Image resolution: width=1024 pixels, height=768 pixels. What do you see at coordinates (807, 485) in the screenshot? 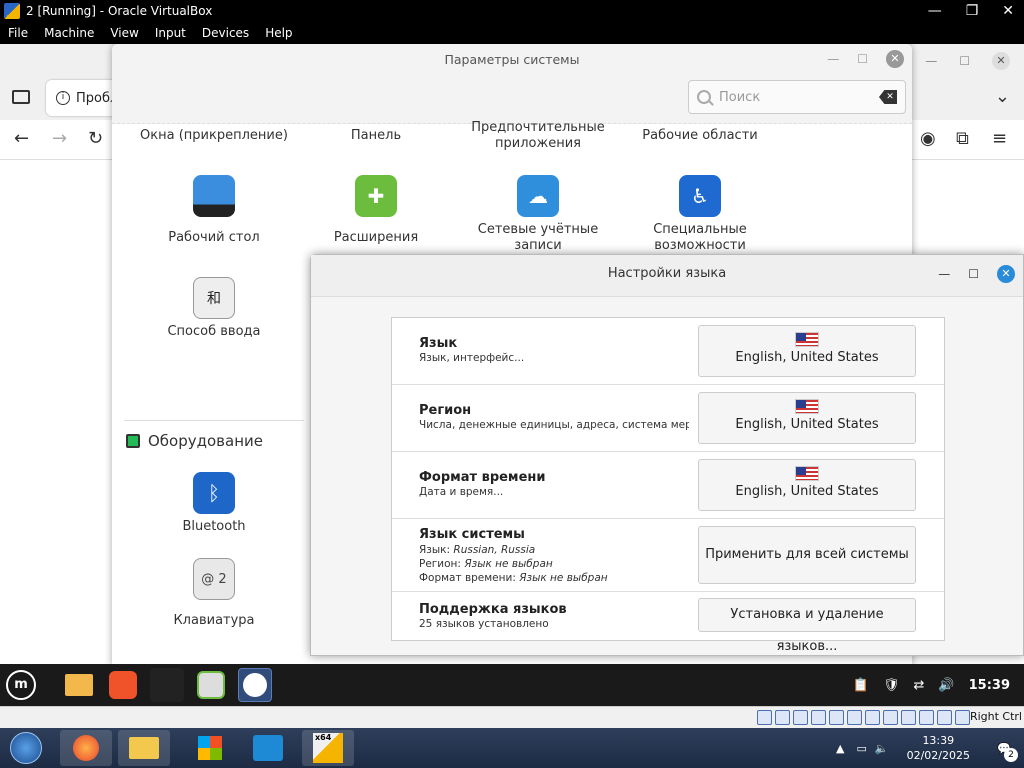
I see `time-format-button: English, United States` at bounding box center [807, 485].